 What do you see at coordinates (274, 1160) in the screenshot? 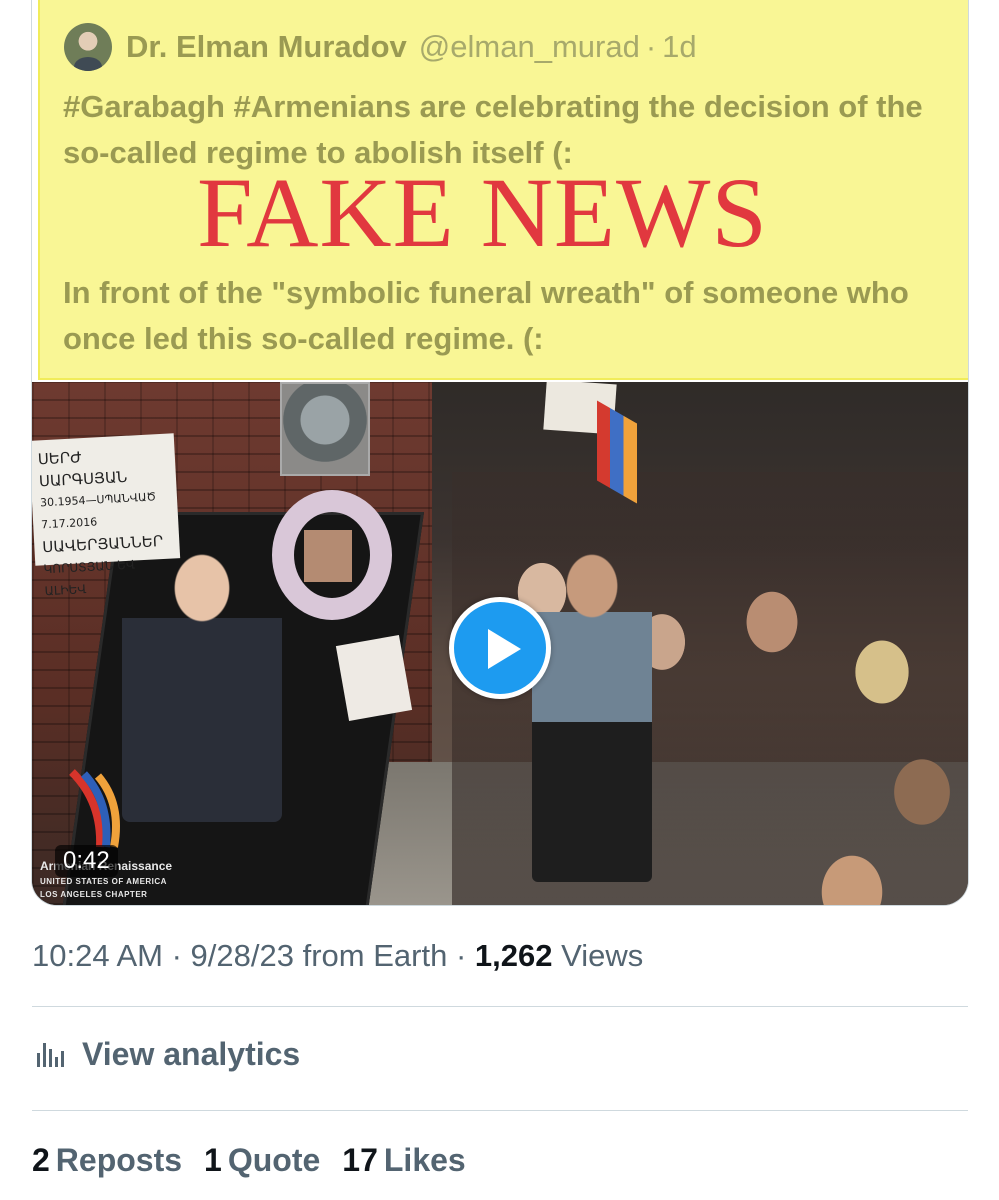
I see `quotes-label: Quote` at bounding box center [274, 1160].